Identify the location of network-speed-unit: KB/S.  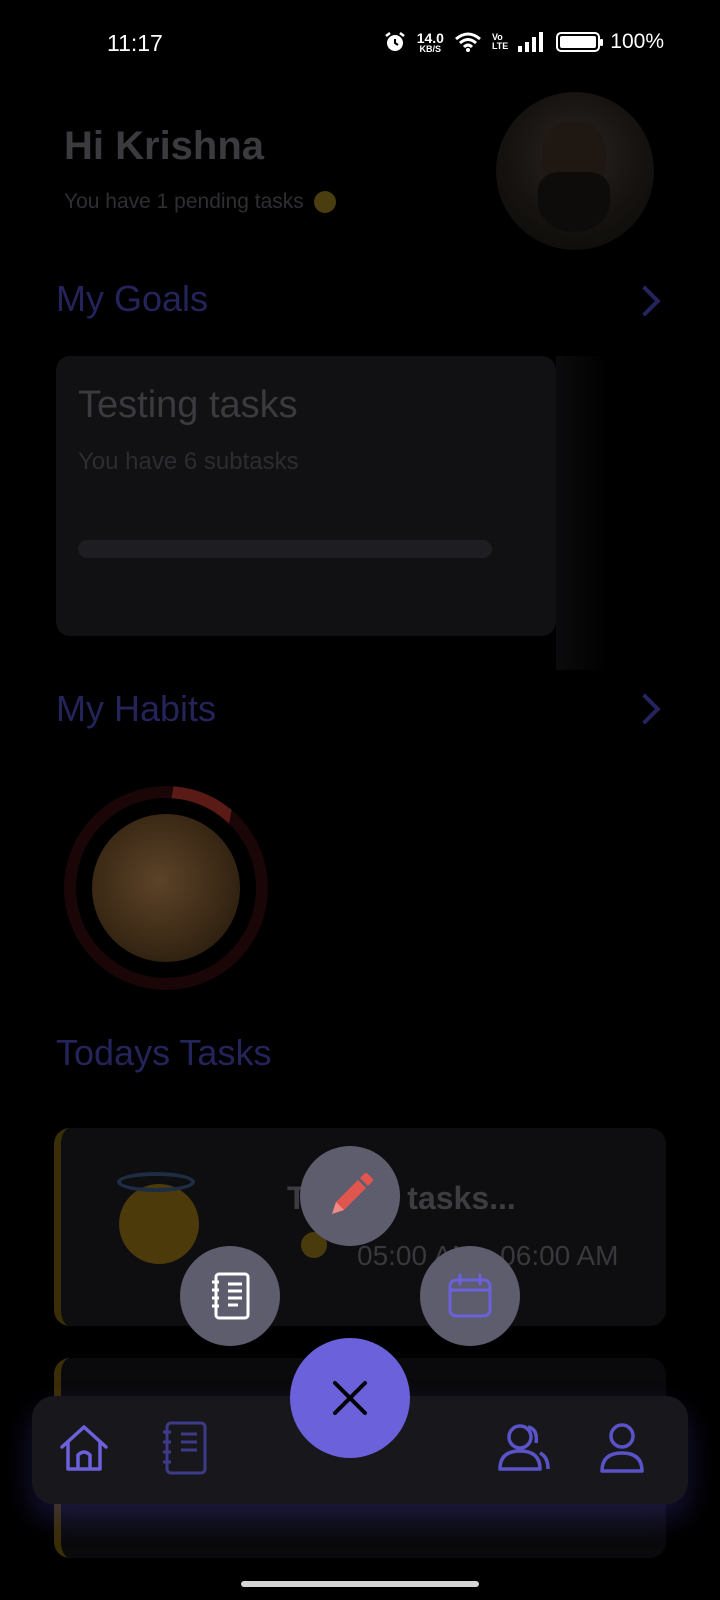
(430, 48).